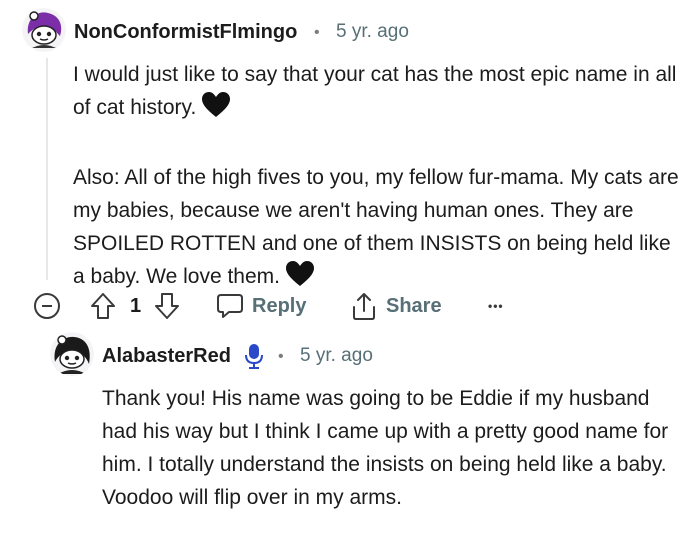 The width and height of the screenshot is (700, 546). I want to click on thread-line, so click(47, 169).